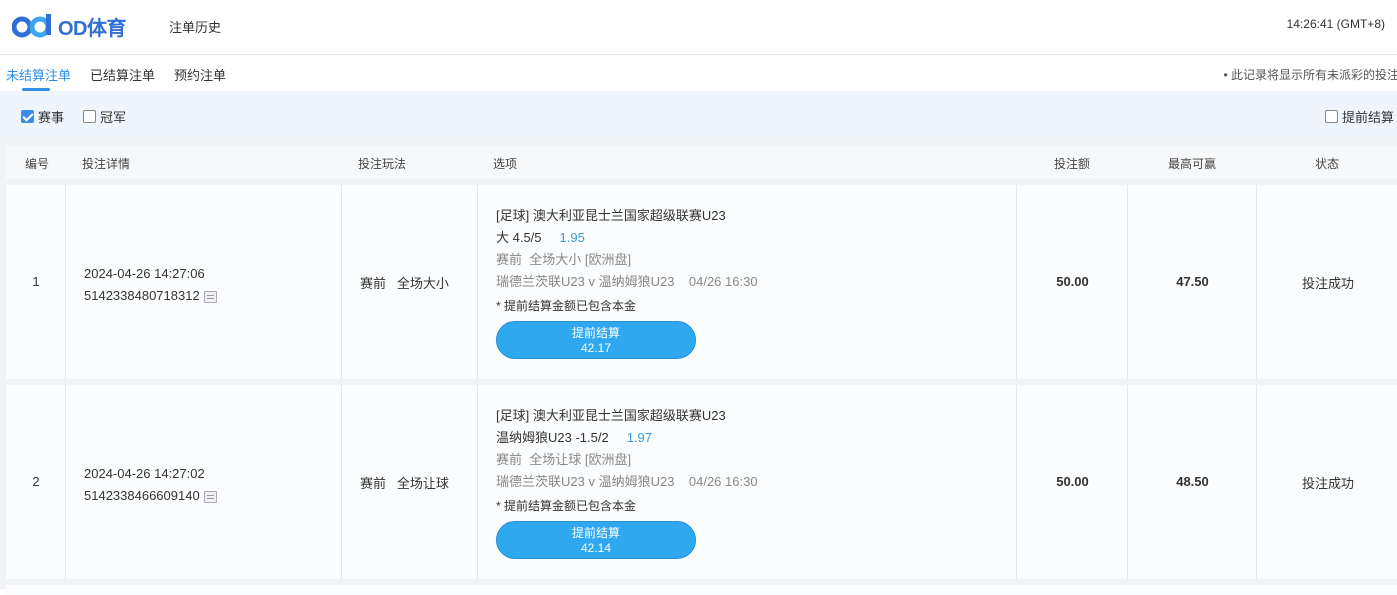  What do you see at coordinates (195, 26) in the screenshot?
I see `nav-bet-history: 注单历史` at bounding box center [195, 26].